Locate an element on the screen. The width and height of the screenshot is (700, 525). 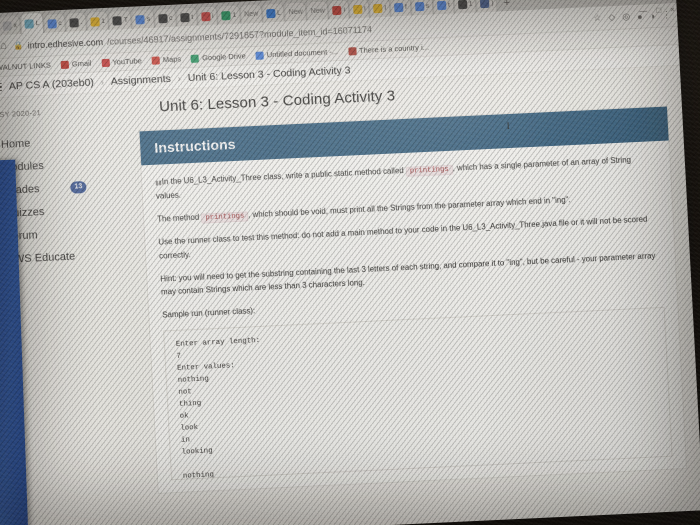
text-cursor-icon: I is located at coordinates (508, 126).